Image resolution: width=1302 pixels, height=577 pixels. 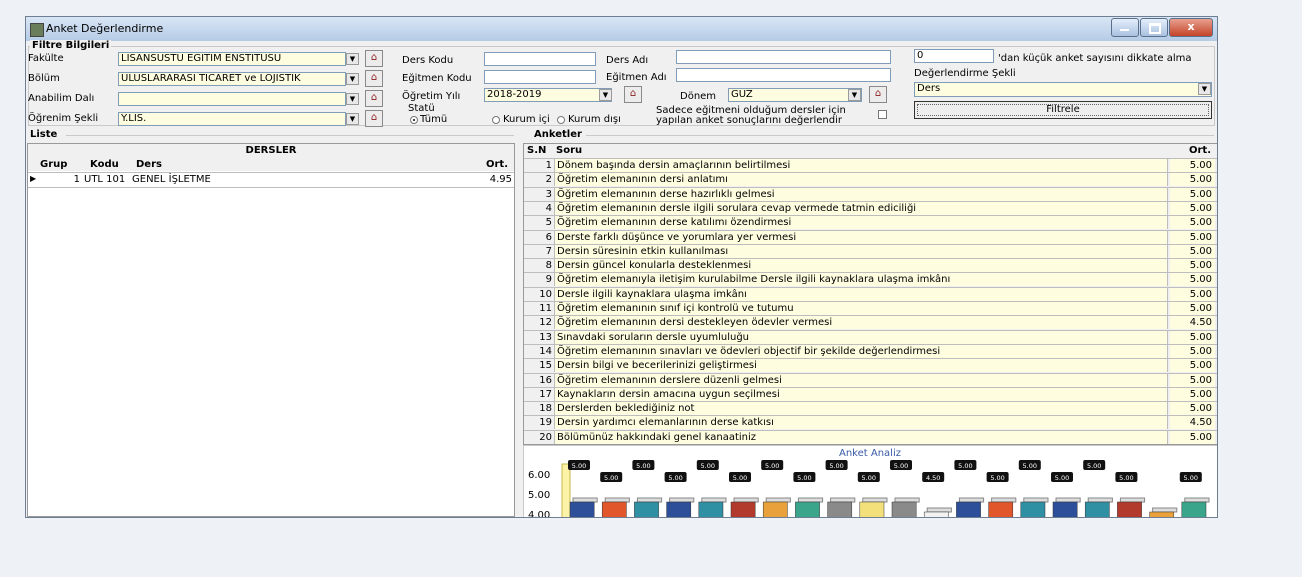 What do you see at coordinates (53, 164) in the screenshot?
I see `col-grup: Grup` at bounding box center [53, 164].